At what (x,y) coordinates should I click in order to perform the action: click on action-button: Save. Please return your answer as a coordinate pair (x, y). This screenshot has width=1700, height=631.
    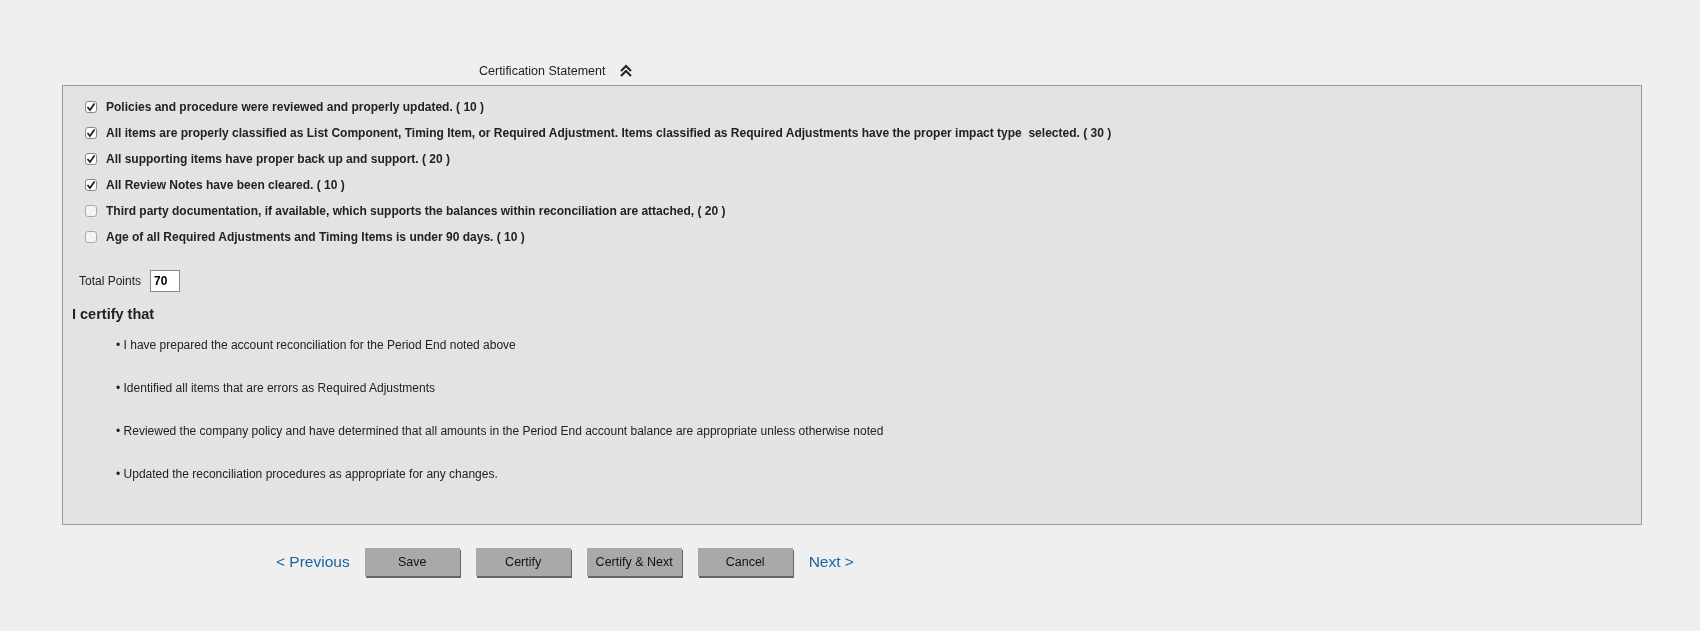
    Looking at the image, I should click on (412, 562).